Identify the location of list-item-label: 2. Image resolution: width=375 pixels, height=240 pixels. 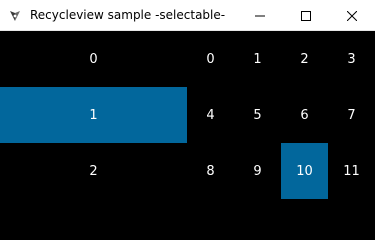
(93, 171).